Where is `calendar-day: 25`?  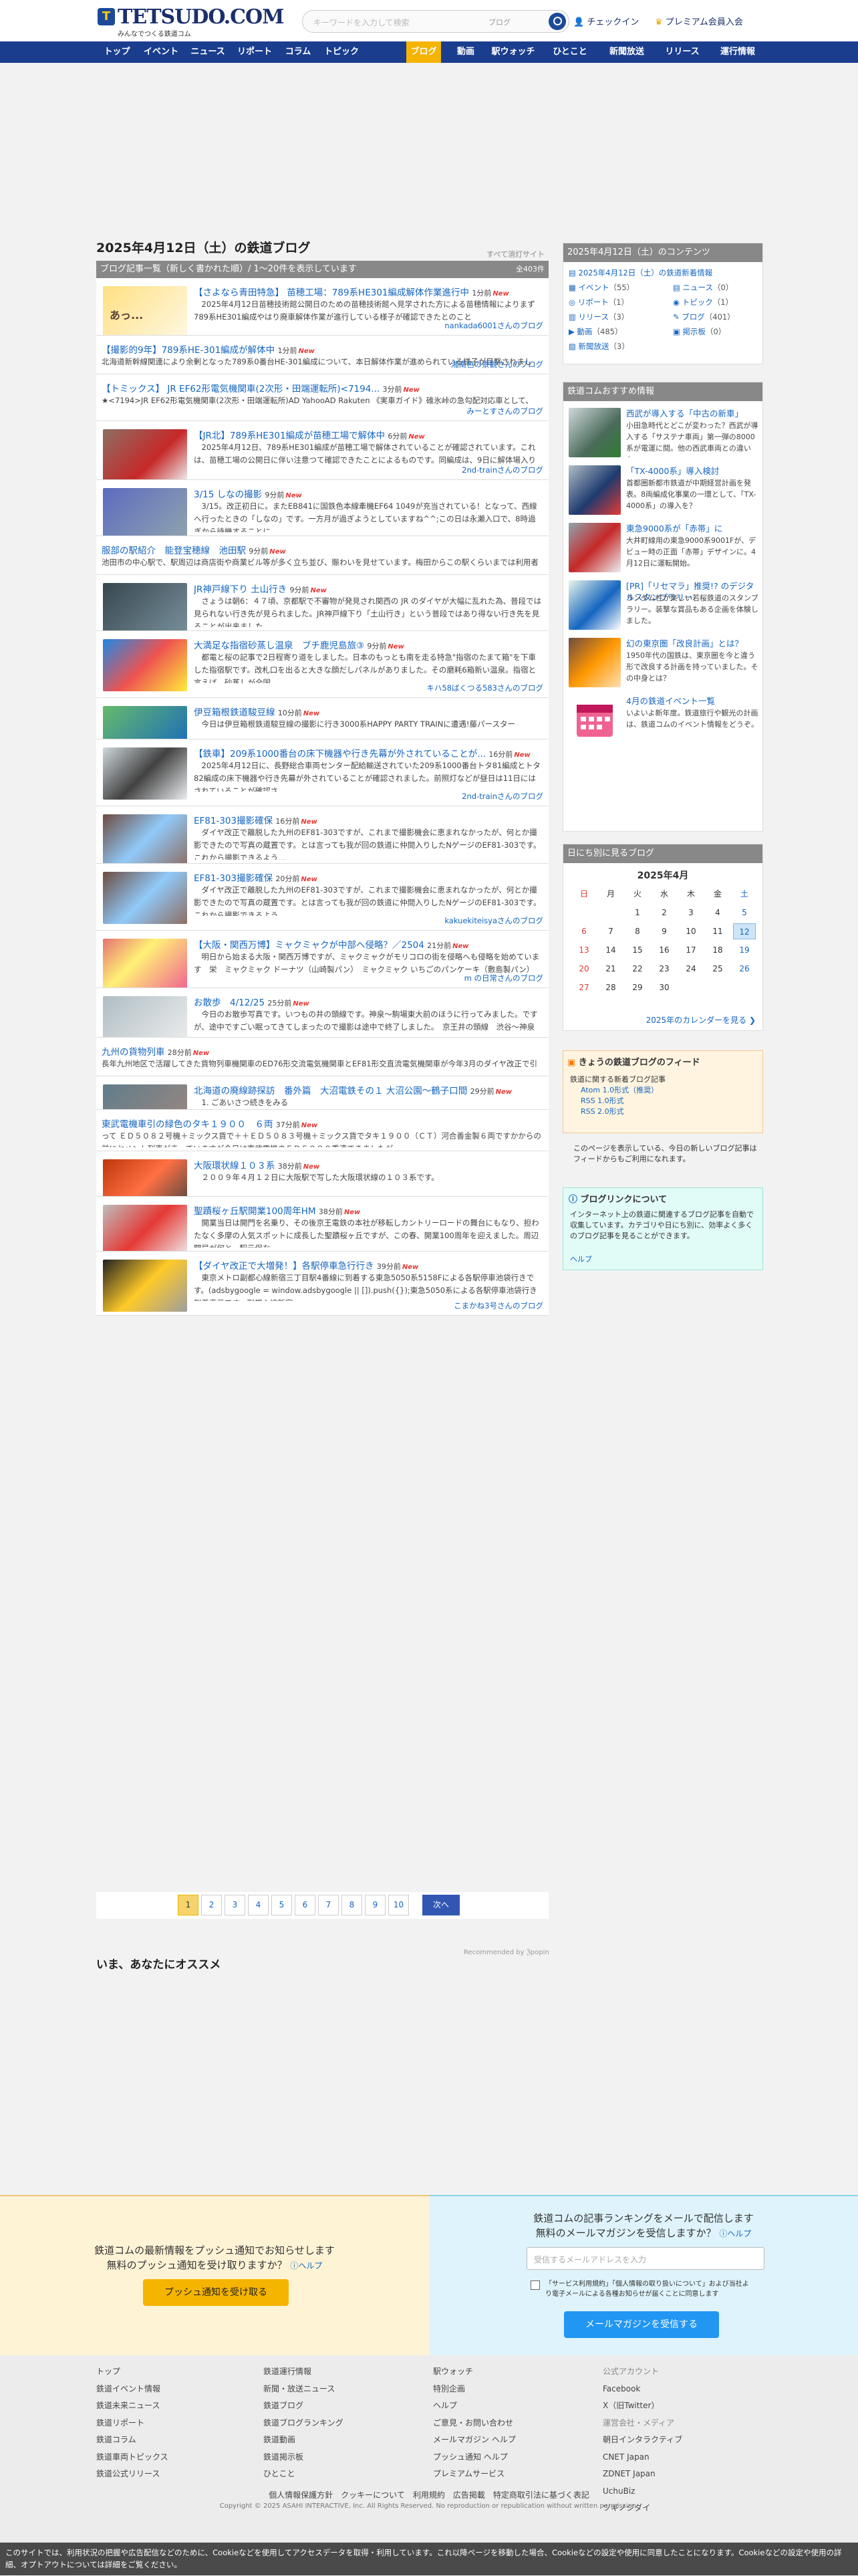
calendar-day: 25 is located at coordinates (717, 969).